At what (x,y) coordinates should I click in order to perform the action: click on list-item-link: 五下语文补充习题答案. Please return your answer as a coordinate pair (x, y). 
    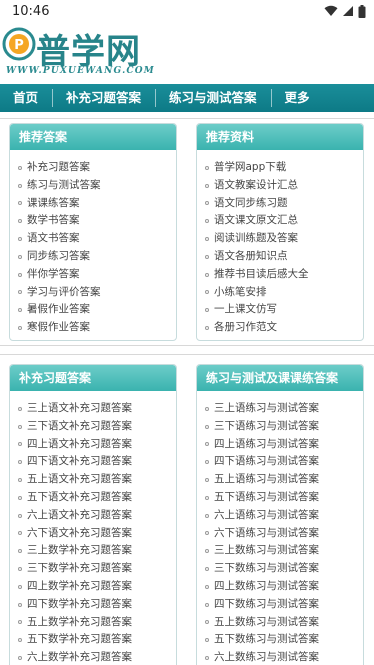
    Looking at the image, I should click on (97, 498).